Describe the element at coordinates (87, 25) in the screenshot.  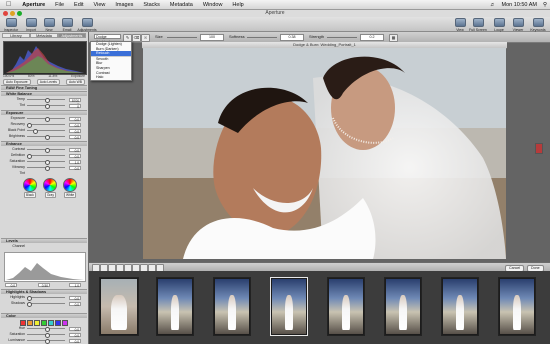
I see `adjustments-button: Adjustments` at that location.